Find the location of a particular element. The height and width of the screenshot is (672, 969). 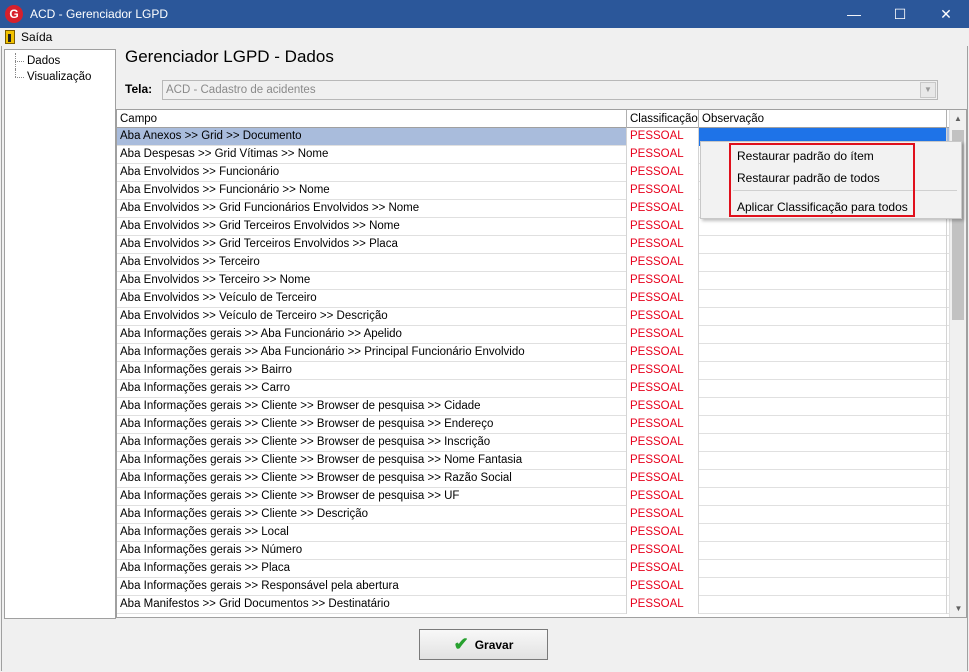

save-button: ✔ Gravar is located at coordinates (483, 644).